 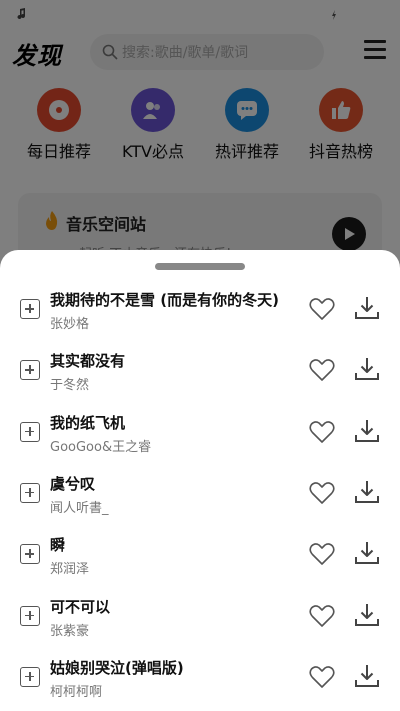 What do you see at coordinates (88, 422) in the screenshot?
I see `song-title: 我的纸飞机` at bounding box center [88, 422].